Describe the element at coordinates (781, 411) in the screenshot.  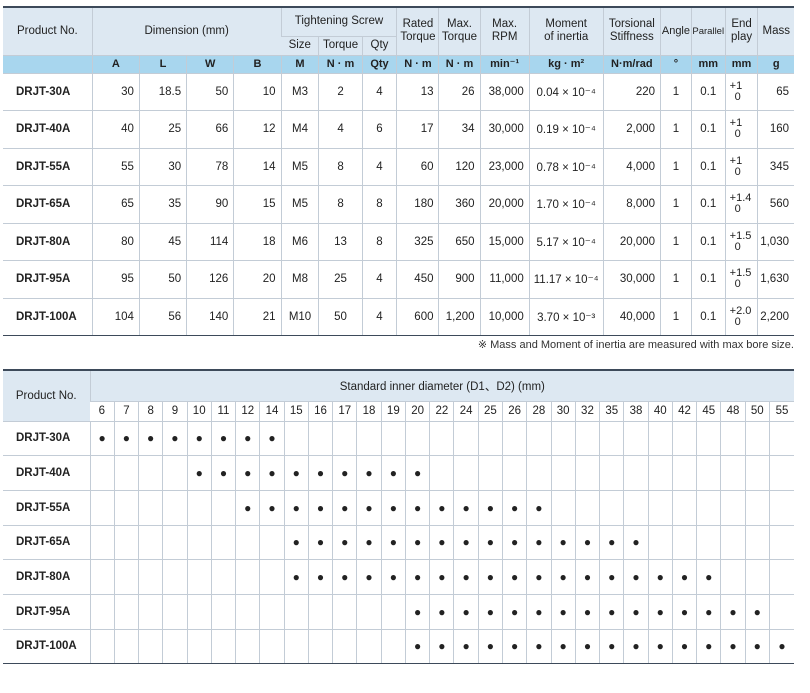
I see `bore-size-55: 55` at that location.